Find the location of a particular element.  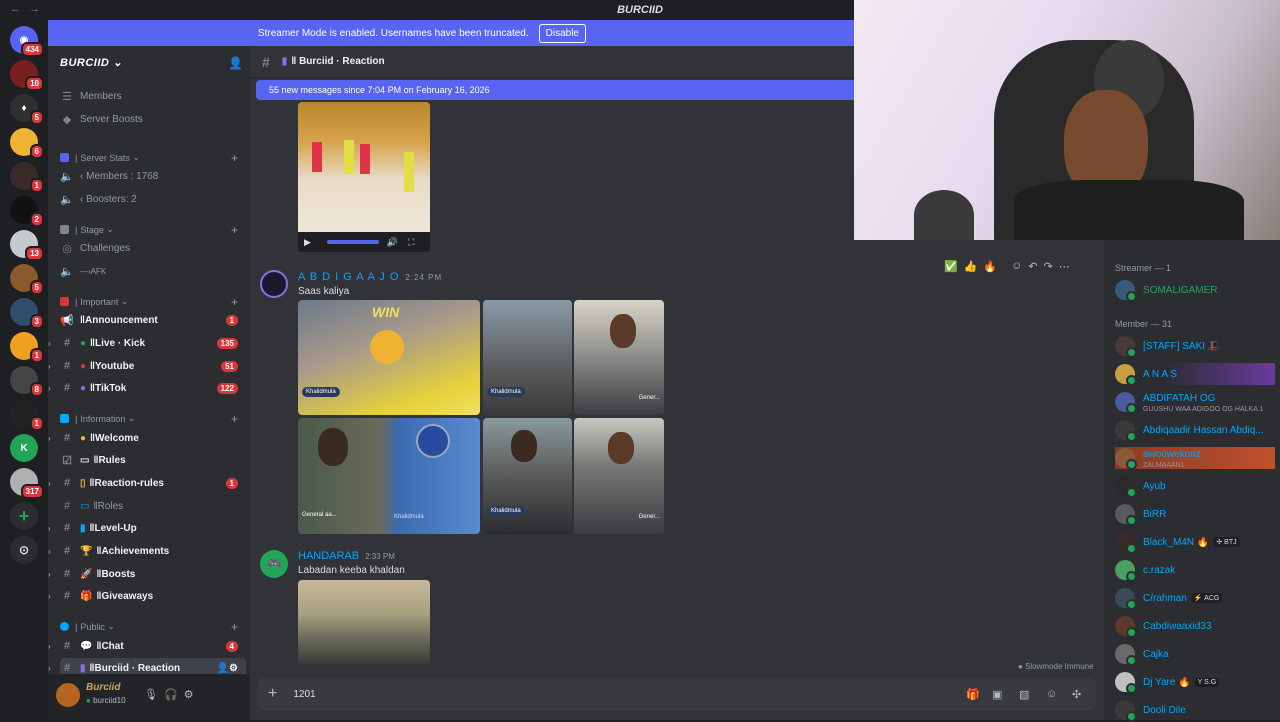

emoji-icon: ☺ is located at coordinates (1051, 694).